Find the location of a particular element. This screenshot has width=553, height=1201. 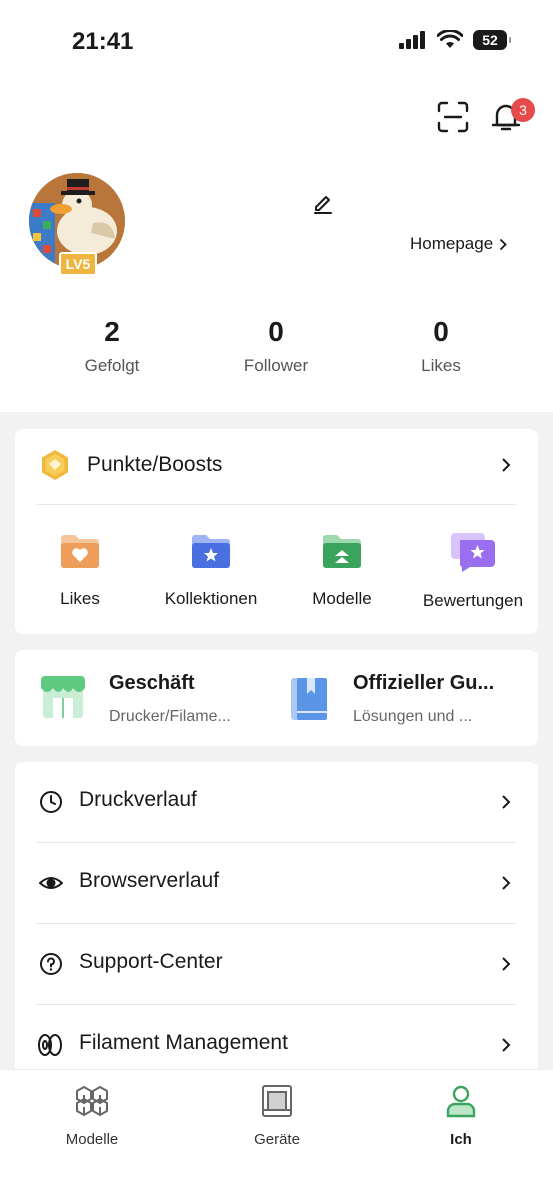

user-icon is located at coordinates (461, 1101).